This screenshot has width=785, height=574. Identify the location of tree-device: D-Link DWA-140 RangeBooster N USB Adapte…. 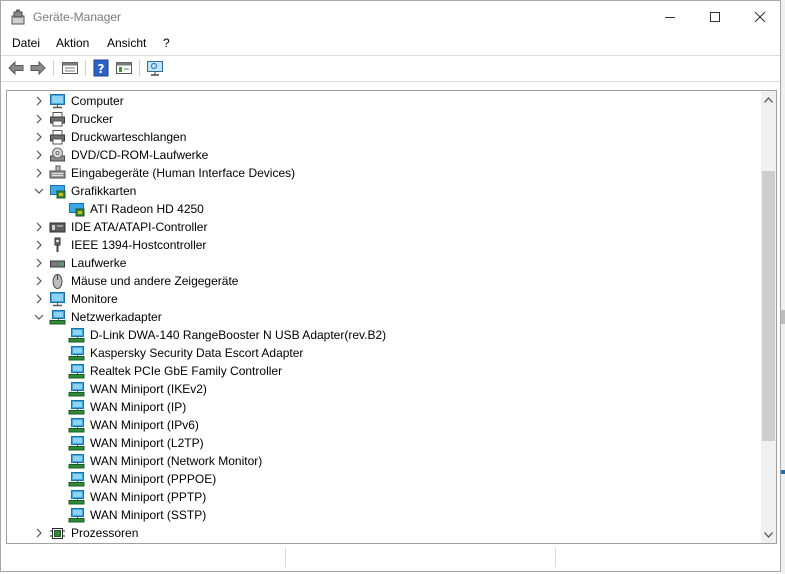
(377, 335).